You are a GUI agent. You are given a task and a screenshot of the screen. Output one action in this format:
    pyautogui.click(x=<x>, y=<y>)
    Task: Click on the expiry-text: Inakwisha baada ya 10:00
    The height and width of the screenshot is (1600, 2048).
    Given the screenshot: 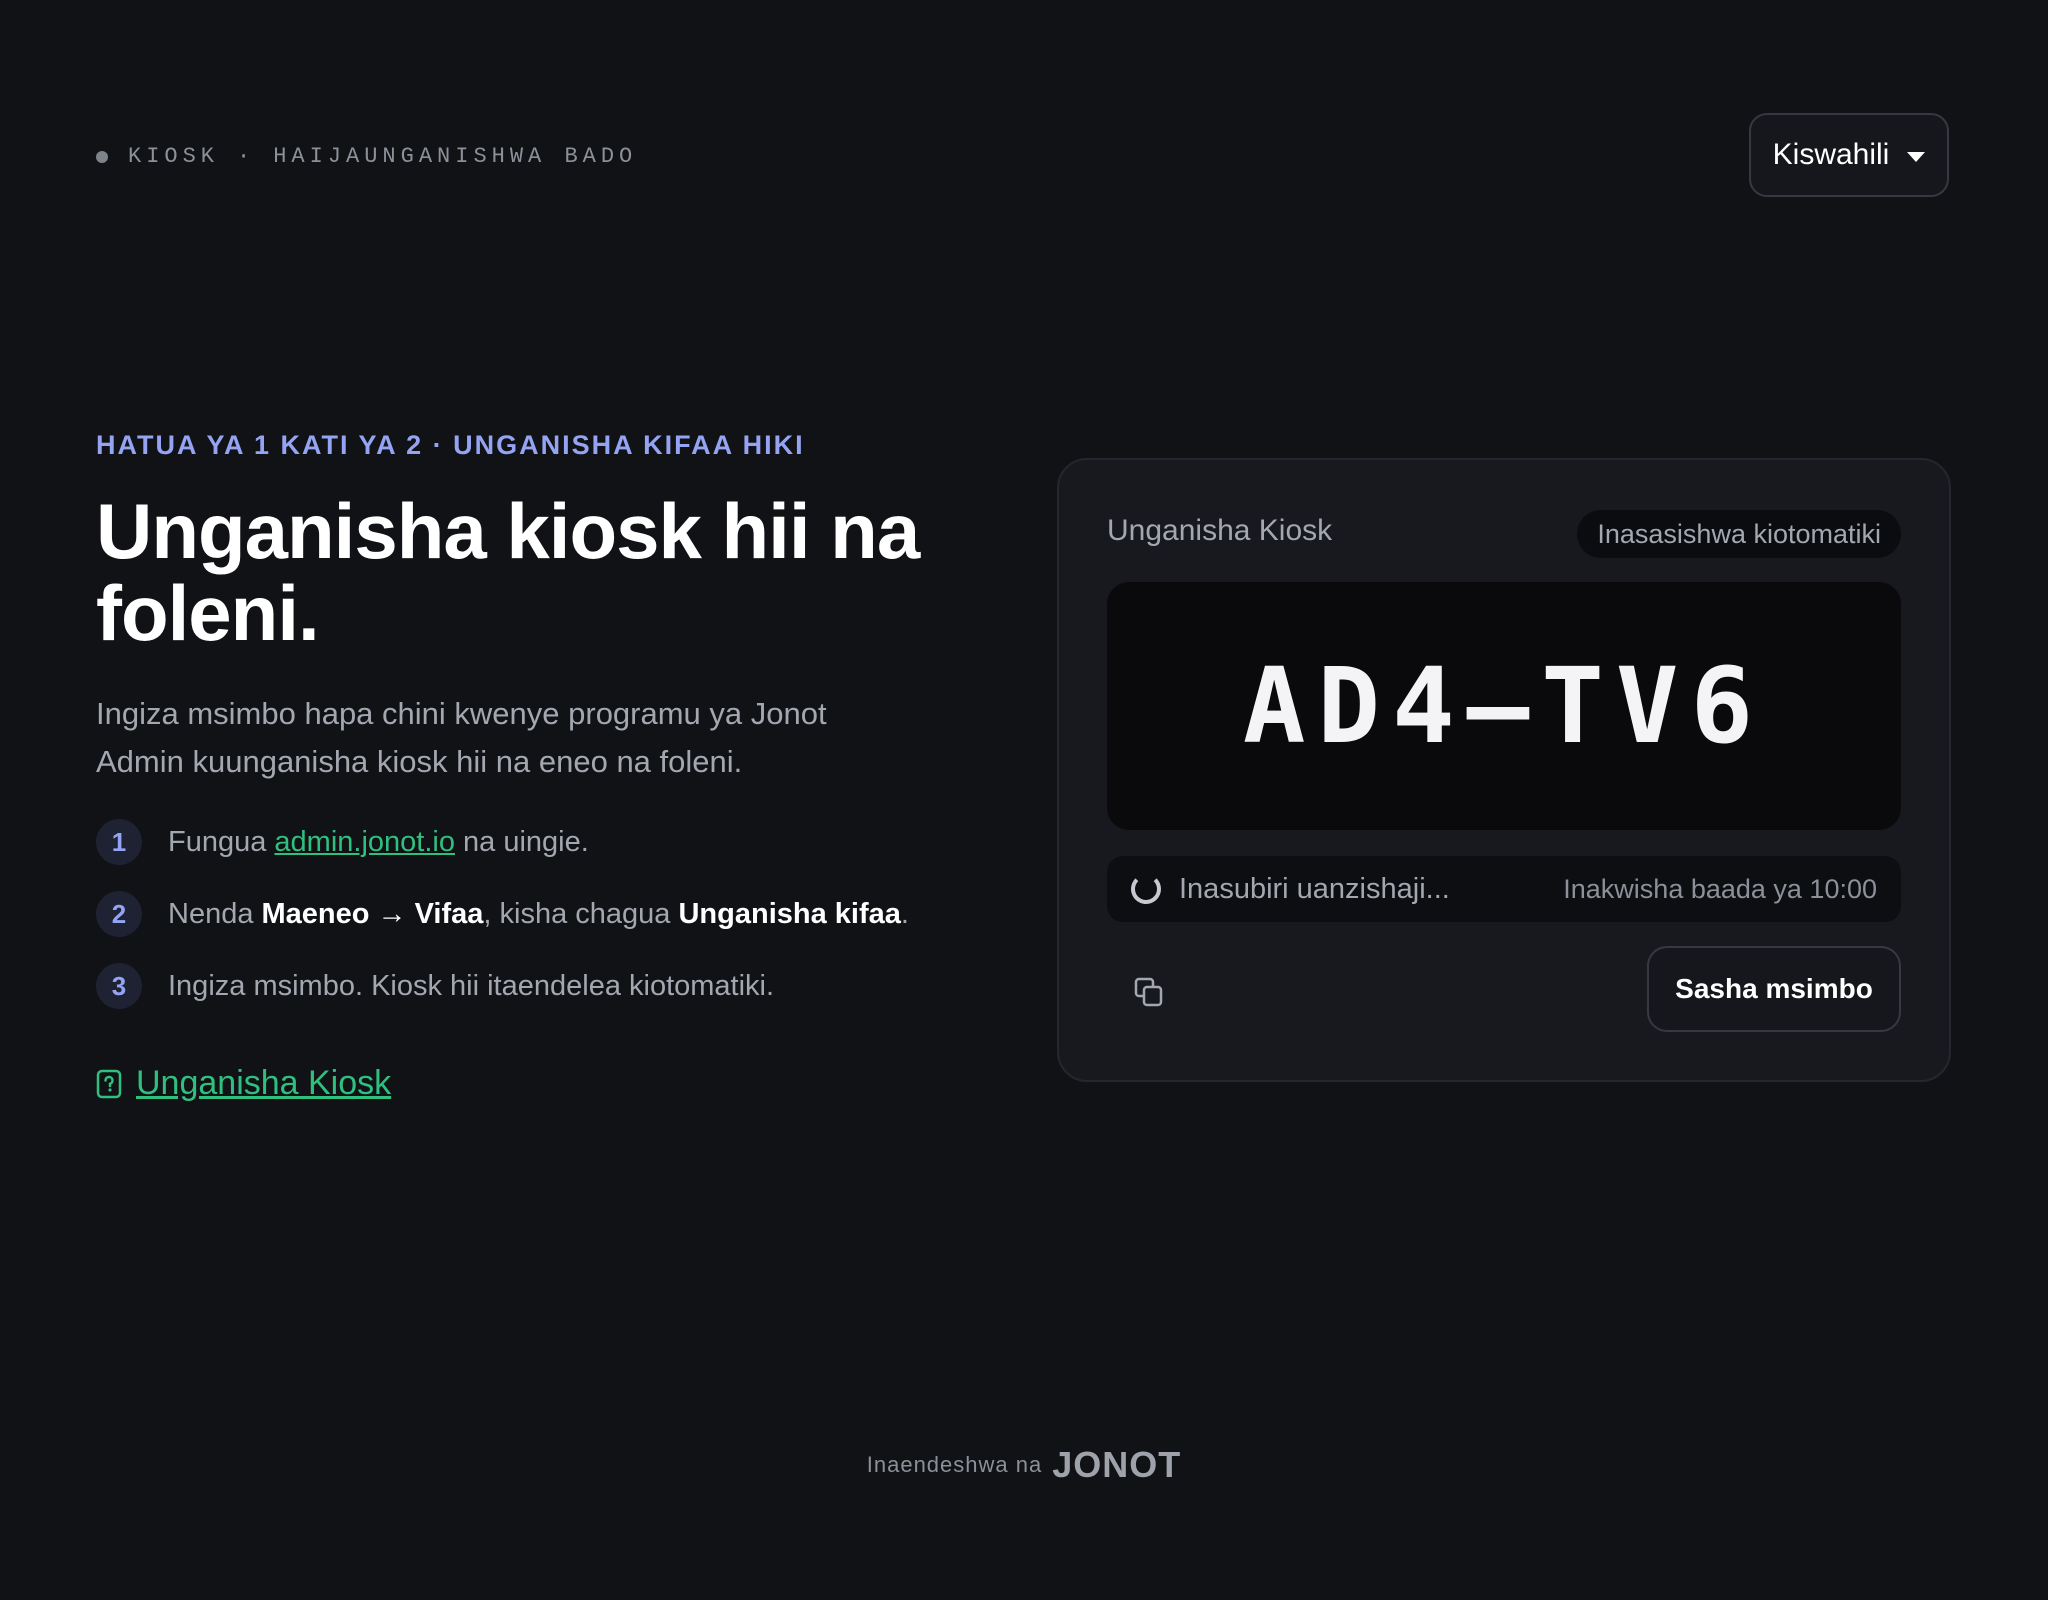 What is the action you would take?
    pyautogui.click(x=1720, y=888)
    